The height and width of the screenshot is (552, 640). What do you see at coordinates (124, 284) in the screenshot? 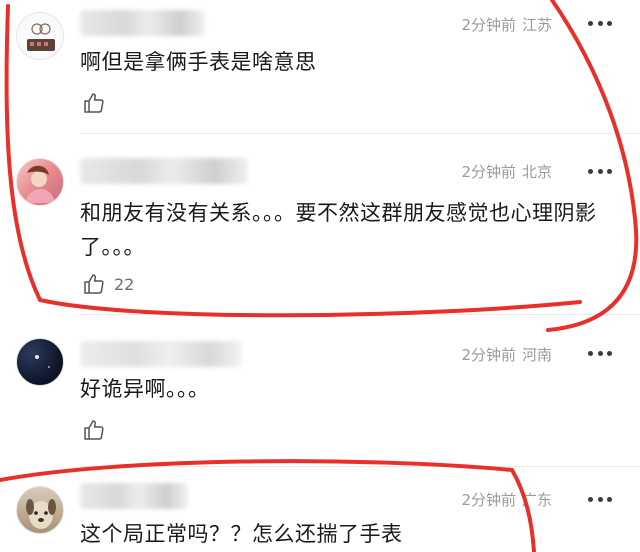
I see `like-count: 22` at bounding box center [124, 284].